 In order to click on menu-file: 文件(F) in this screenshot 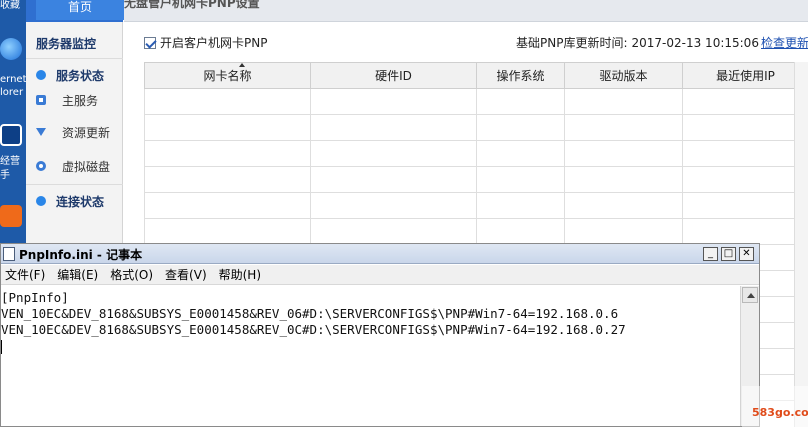, I will do `click(25, 274)`.